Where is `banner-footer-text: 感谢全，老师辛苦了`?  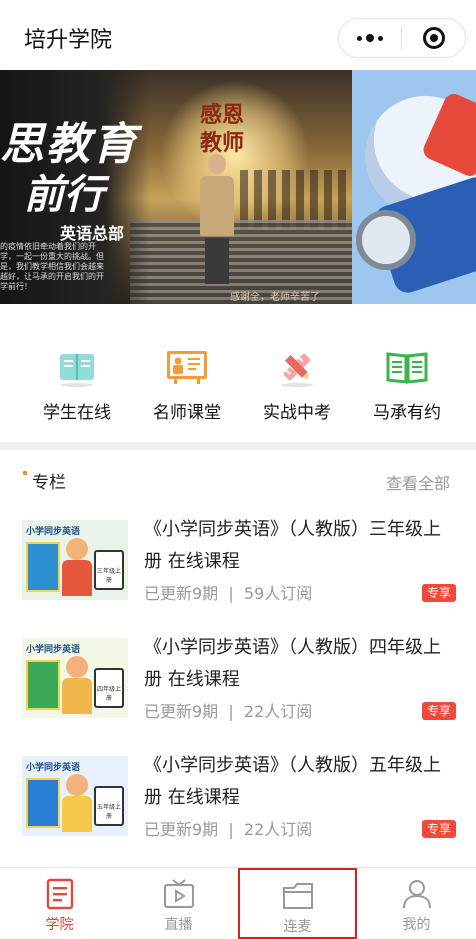 banner-footer-text: 感谢全，老师辛苦了 is located at coordinates (275, 297).